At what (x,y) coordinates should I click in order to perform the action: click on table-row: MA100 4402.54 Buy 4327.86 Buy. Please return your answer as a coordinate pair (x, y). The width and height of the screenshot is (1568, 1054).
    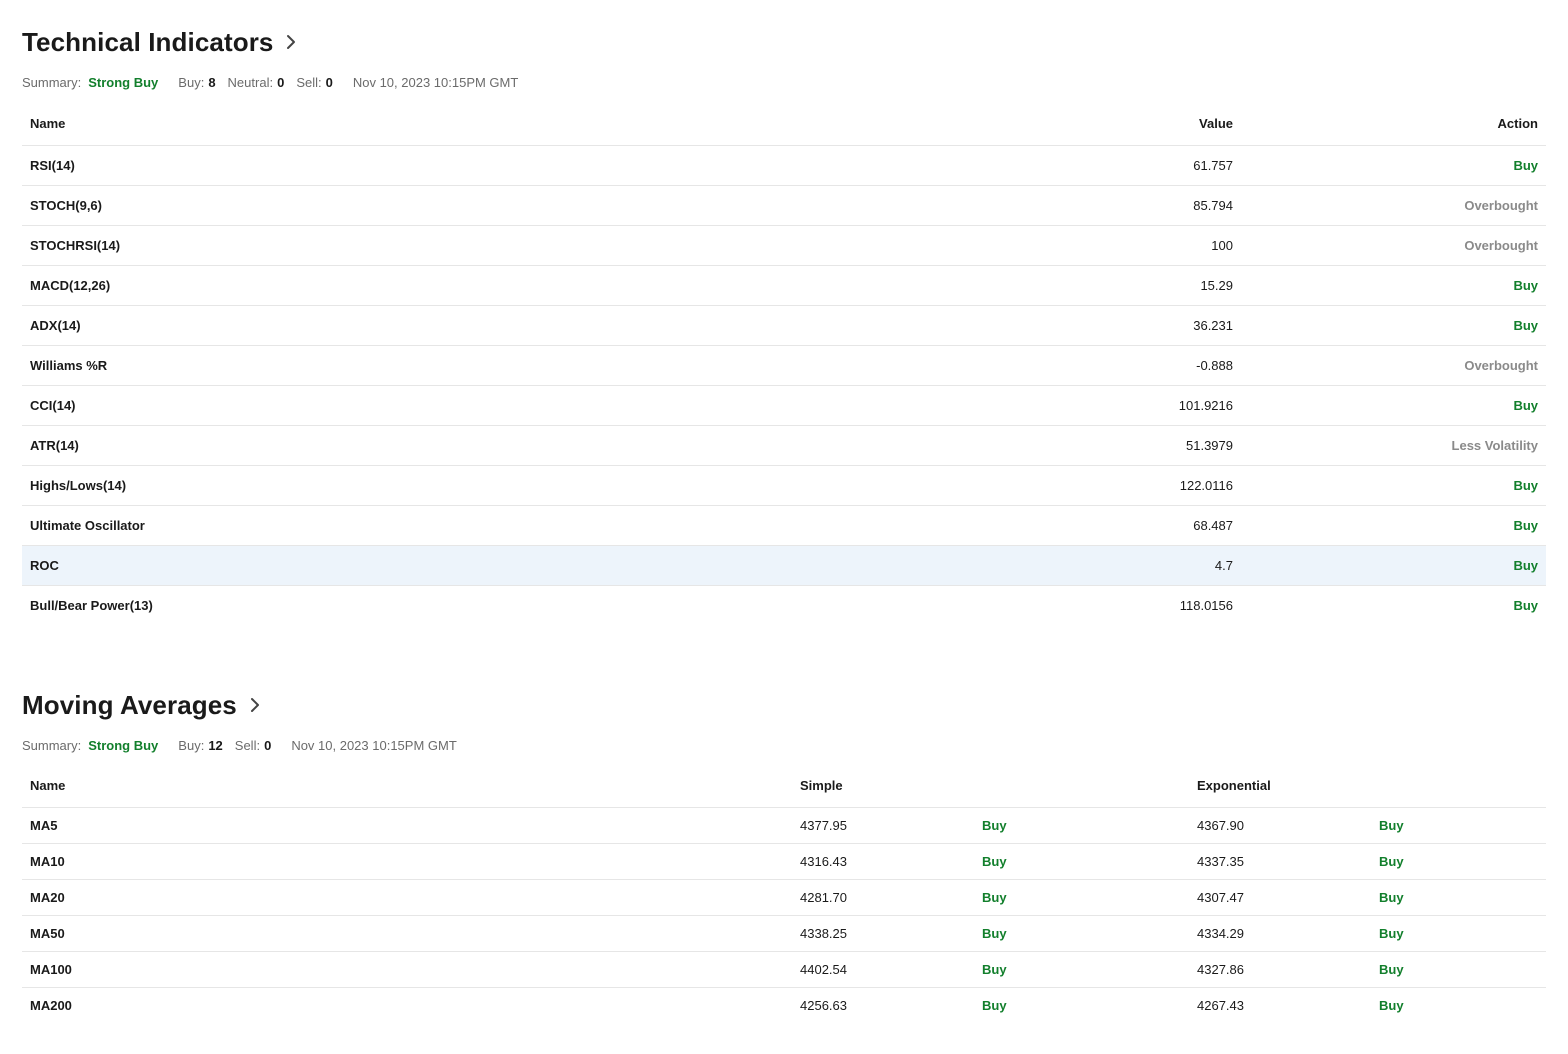
    Looking at the image, I should click on (784, 968).